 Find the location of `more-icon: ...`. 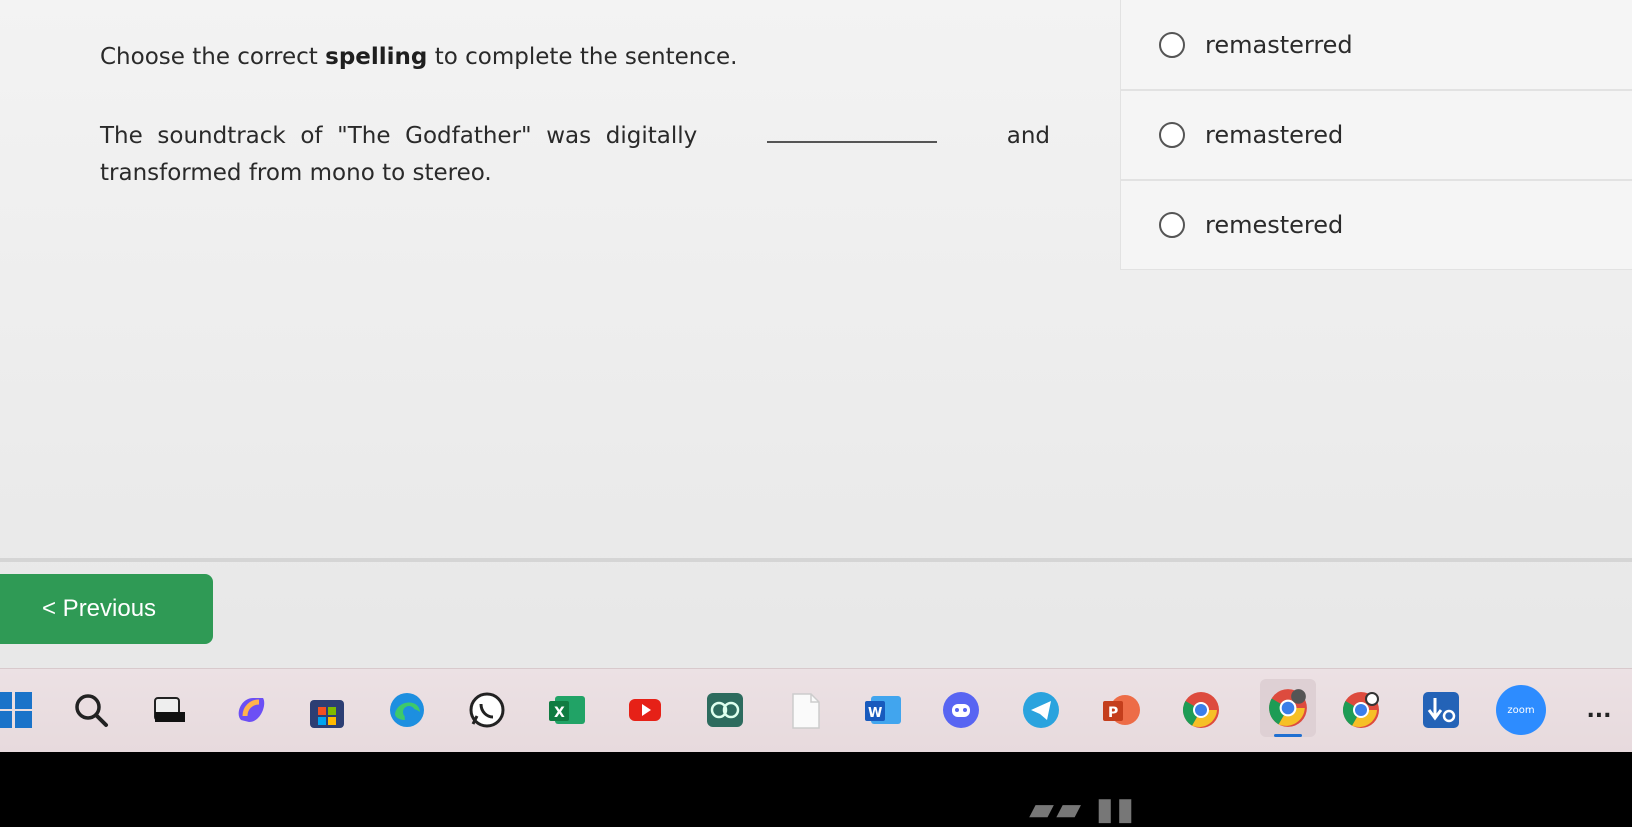

more-icon: ... is located at coordinates (1599, 710).